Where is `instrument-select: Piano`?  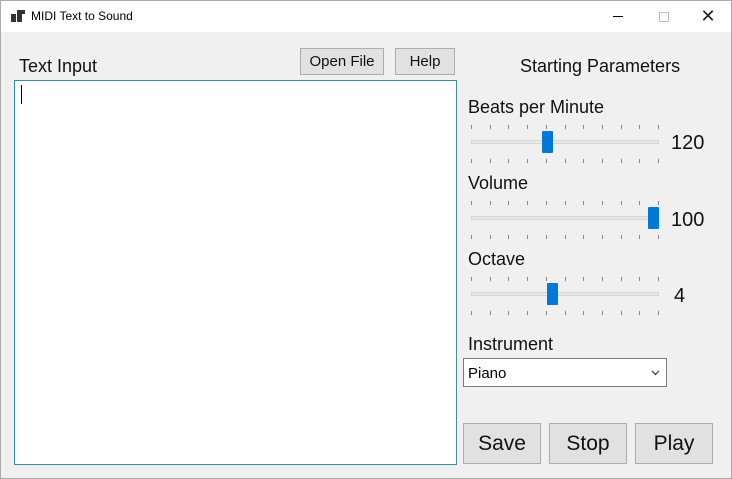 instrument-select: Piano is located at coordinates (565, 372).